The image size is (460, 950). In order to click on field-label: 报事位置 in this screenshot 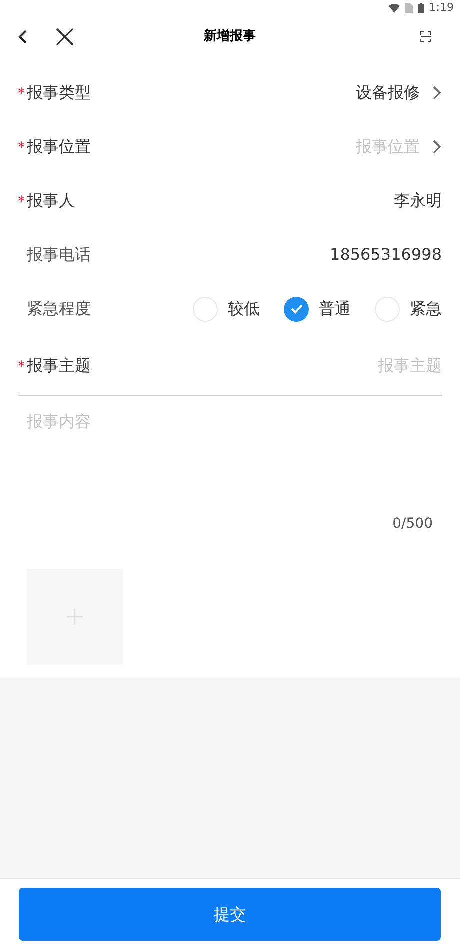, I will do `click(59, 147)`.